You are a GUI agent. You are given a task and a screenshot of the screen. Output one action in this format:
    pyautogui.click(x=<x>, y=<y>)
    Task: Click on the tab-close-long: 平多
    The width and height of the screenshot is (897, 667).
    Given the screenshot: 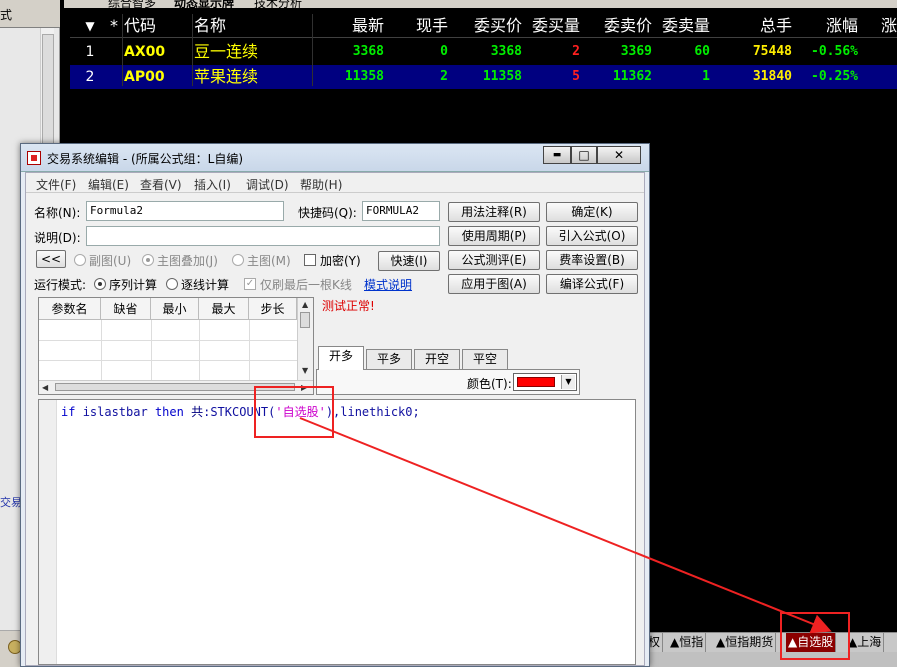 What is the action you would take?
    pyautogui.click(x=389, y=359)
    